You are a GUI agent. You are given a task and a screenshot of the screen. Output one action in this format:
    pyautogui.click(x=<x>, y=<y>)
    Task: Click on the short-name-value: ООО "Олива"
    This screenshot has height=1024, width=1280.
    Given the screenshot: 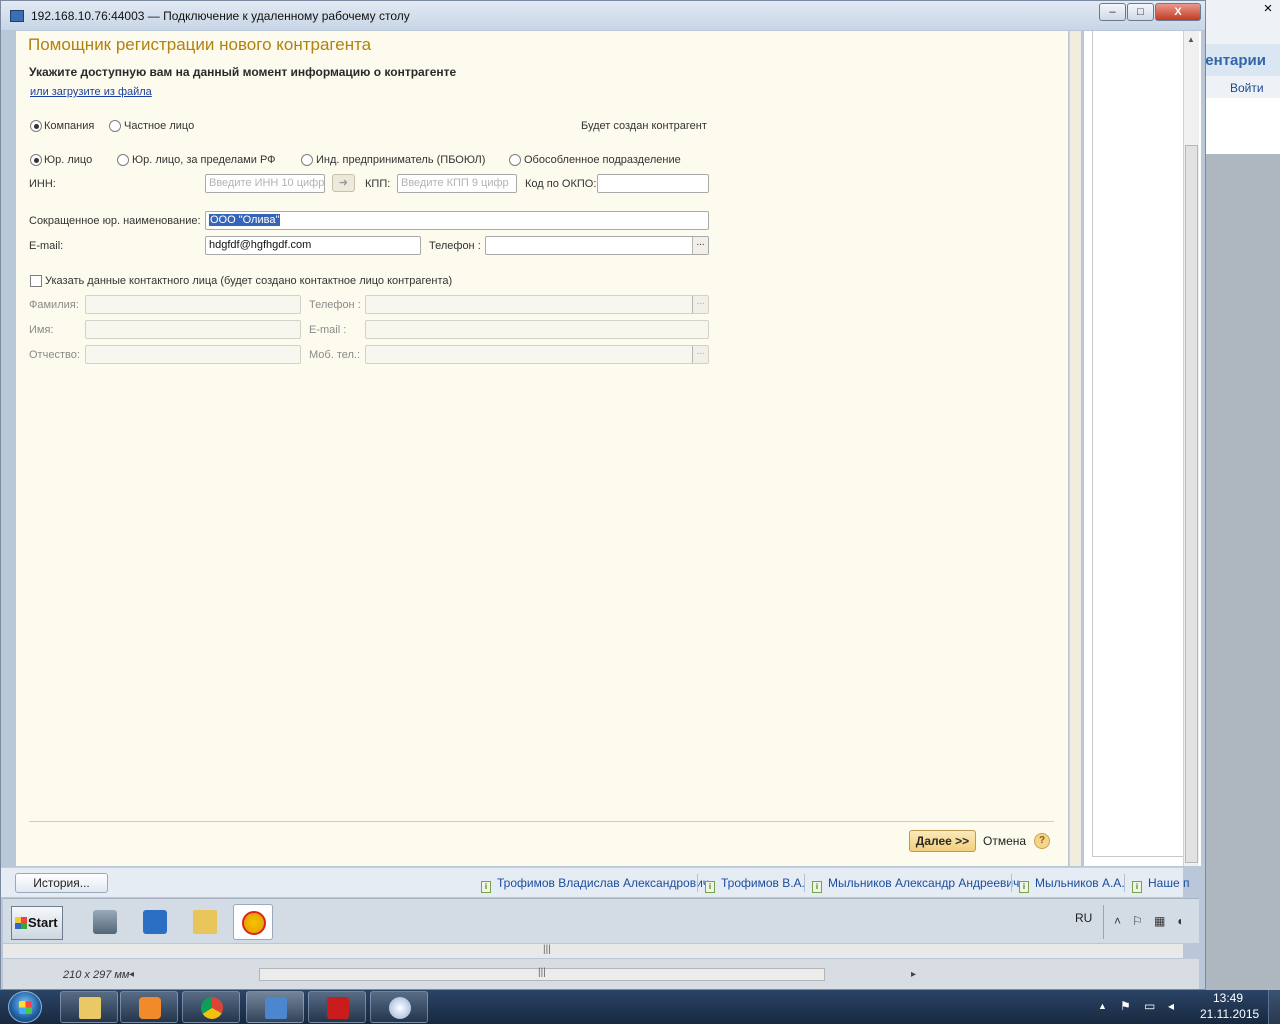 What is the action you would take?
    pyautogui.click(x=245, y=220)
    